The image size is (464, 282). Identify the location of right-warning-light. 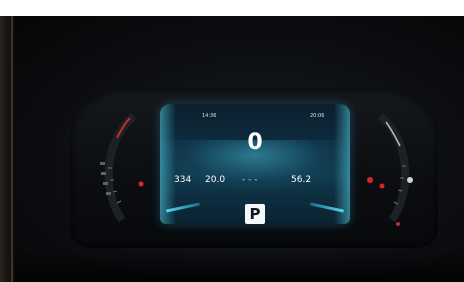
(370, 180).